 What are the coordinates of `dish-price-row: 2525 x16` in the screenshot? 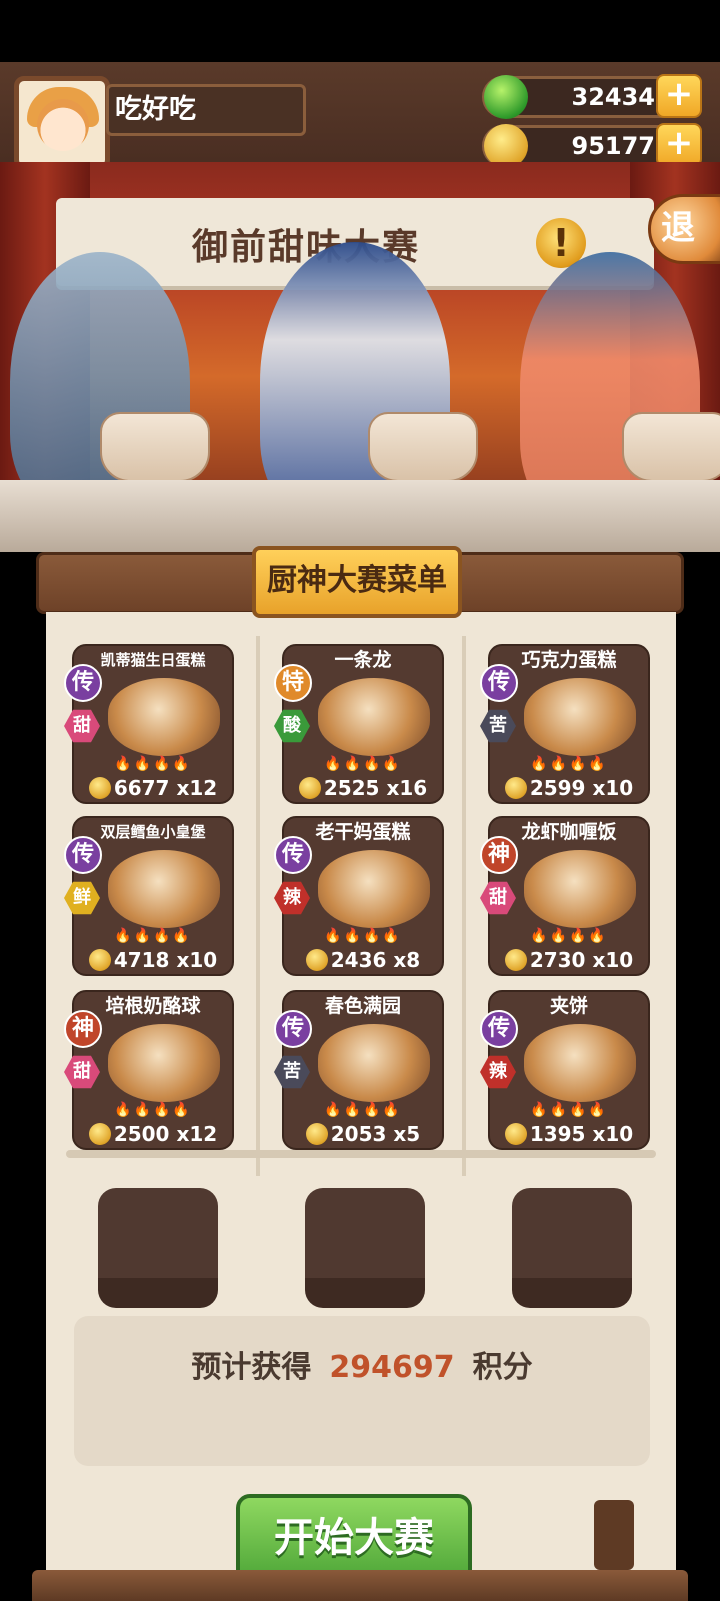 It's located at (363, 788).